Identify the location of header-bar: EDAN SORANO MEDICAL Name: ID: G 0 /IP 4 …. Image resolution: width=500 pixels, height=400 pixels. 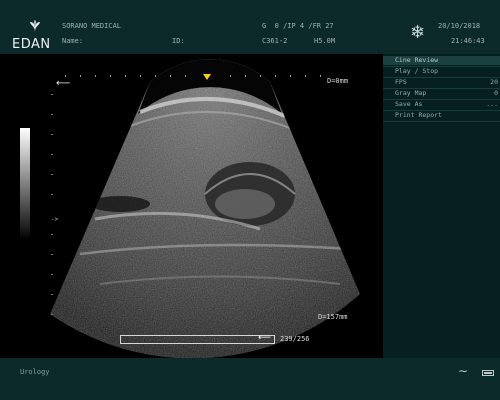
(250, 27).